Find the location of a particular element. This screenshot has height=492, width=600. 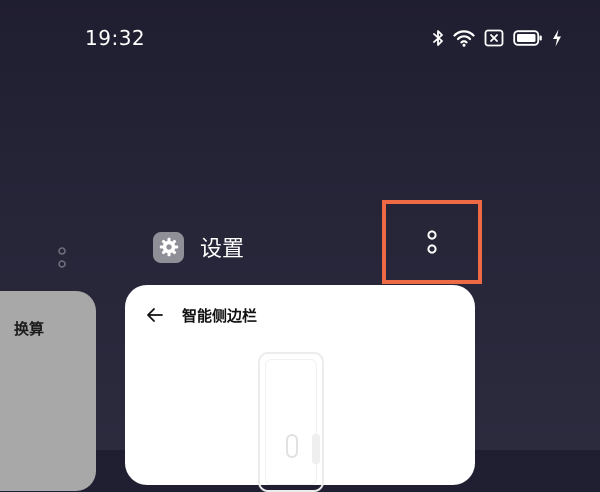

sim-none-icon is located at coordinates (494, 38).